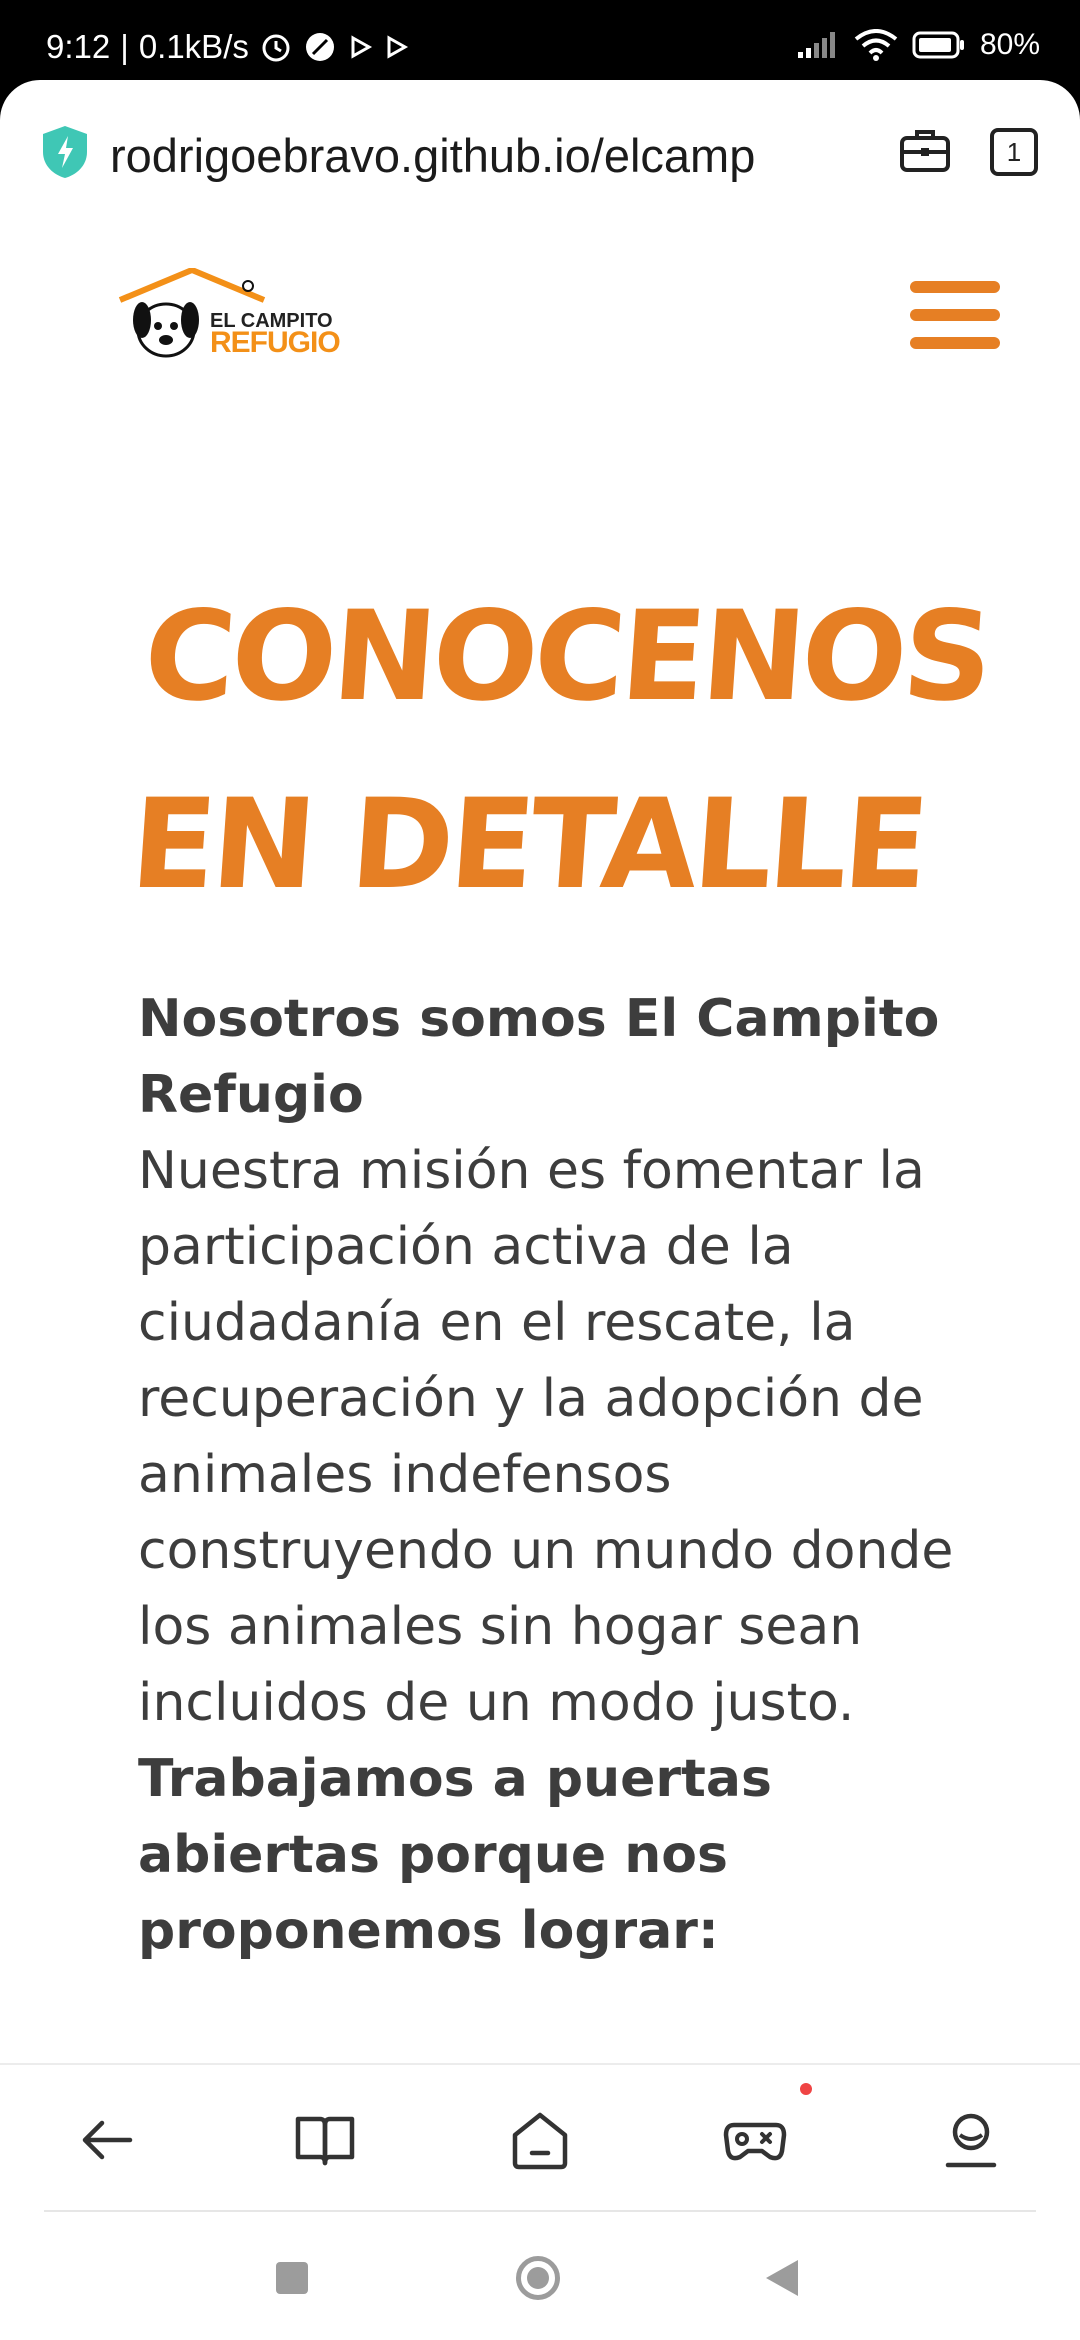 The height and width of the screenshot is (2340, 1080). What do you see at coordinates (971, 2140) in the screenshot?
I see `profile-icon` at bounding box center [971, 2140].